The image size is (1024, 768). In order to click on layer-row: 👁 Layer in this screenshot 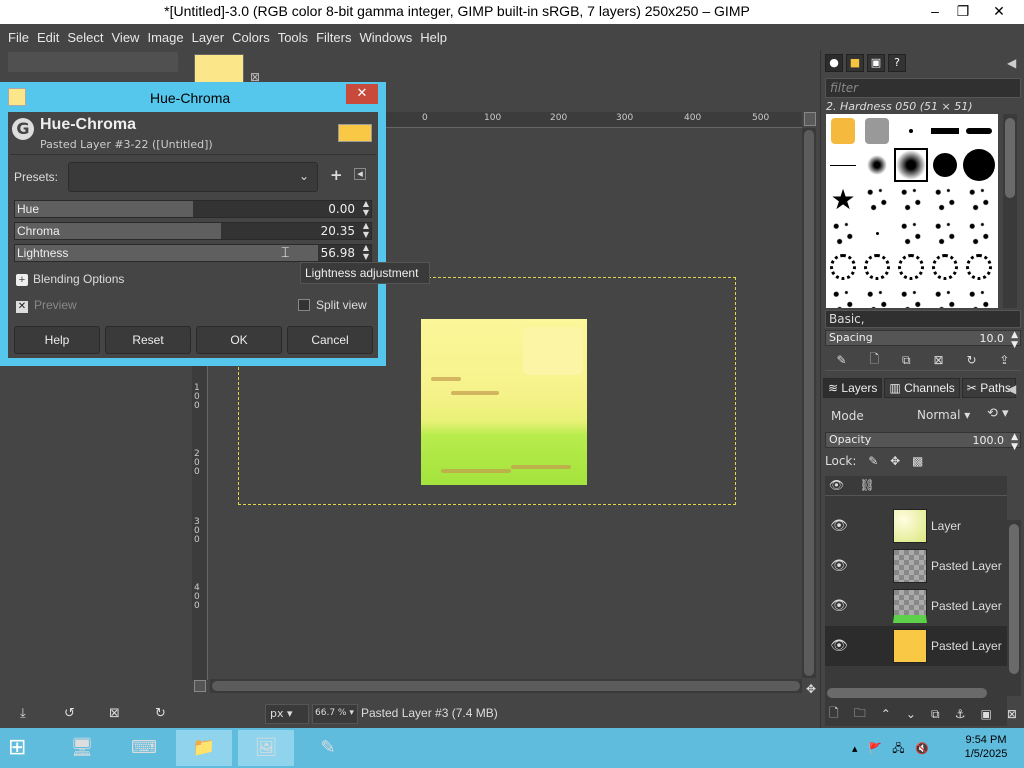, I will do `click(916, 526)`.